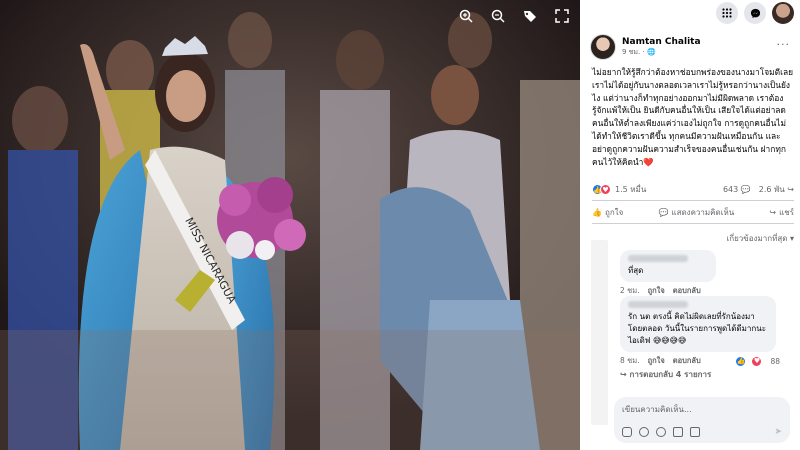  I want to click on comment-bubble: ที่สุด, so click(668, 266).